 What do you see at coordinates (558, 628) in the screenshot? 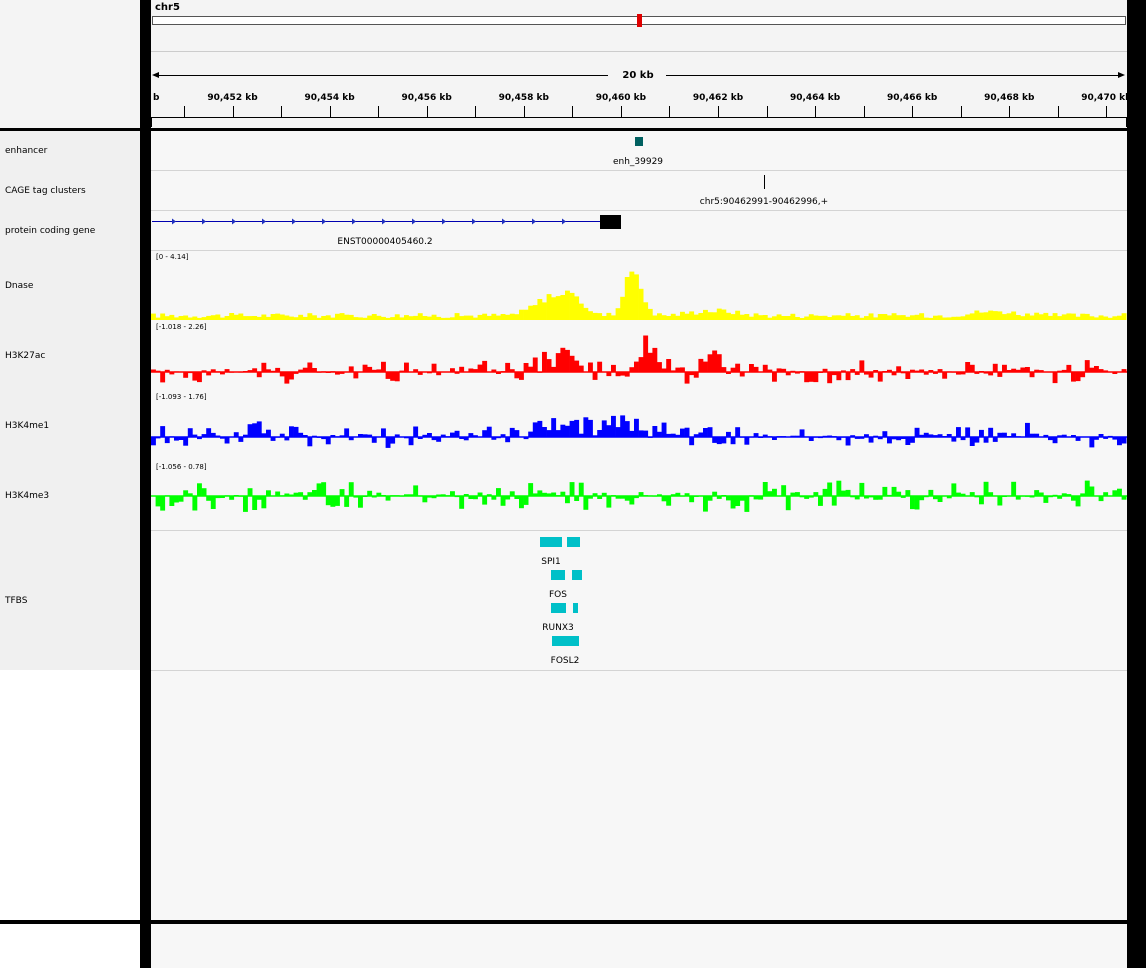
I see `tfbs-label-runx3: RUNX3` at bounding box center [558, 628].